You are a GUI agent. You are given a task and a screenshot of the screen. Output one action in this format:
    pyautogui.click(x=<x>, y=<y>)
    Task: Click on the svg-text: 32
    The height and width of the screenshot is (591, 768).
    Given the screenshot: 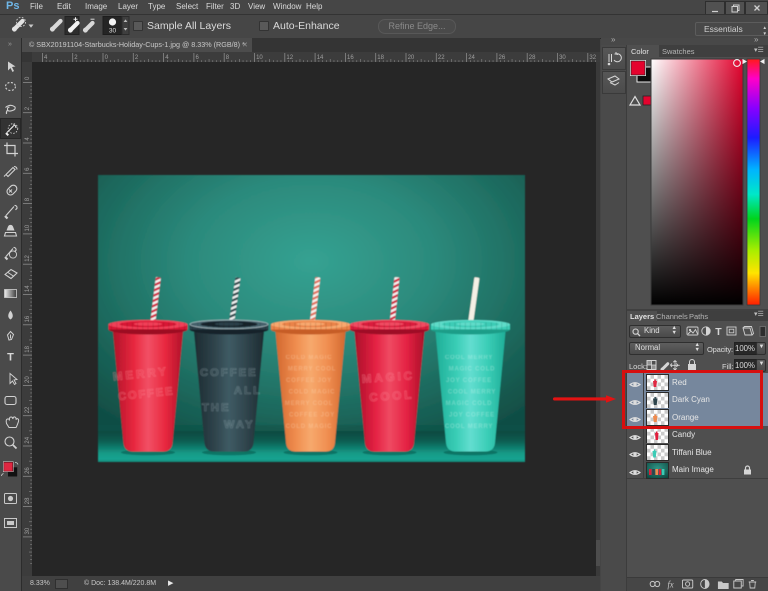 What is the action you would take?
    pyautogui.click(x=592, y=58)
    